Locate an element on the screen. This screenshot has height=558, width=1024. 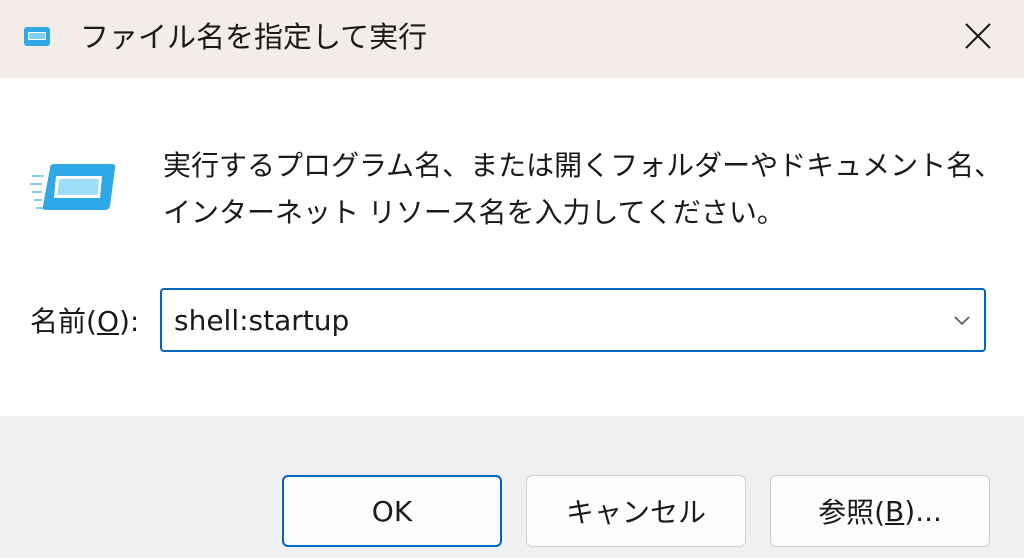
run-program-icon is located at coordinates (73, 187).